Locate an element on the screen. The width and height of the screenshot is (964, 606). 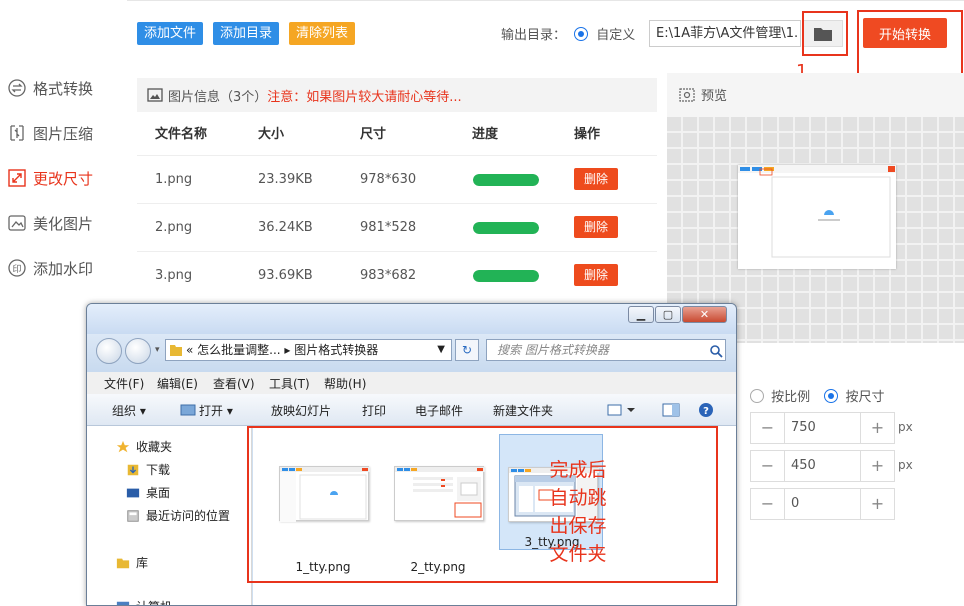
output-path-input: E:\1A菲方\A文件管理\1. is located at coordinates (725, 33).